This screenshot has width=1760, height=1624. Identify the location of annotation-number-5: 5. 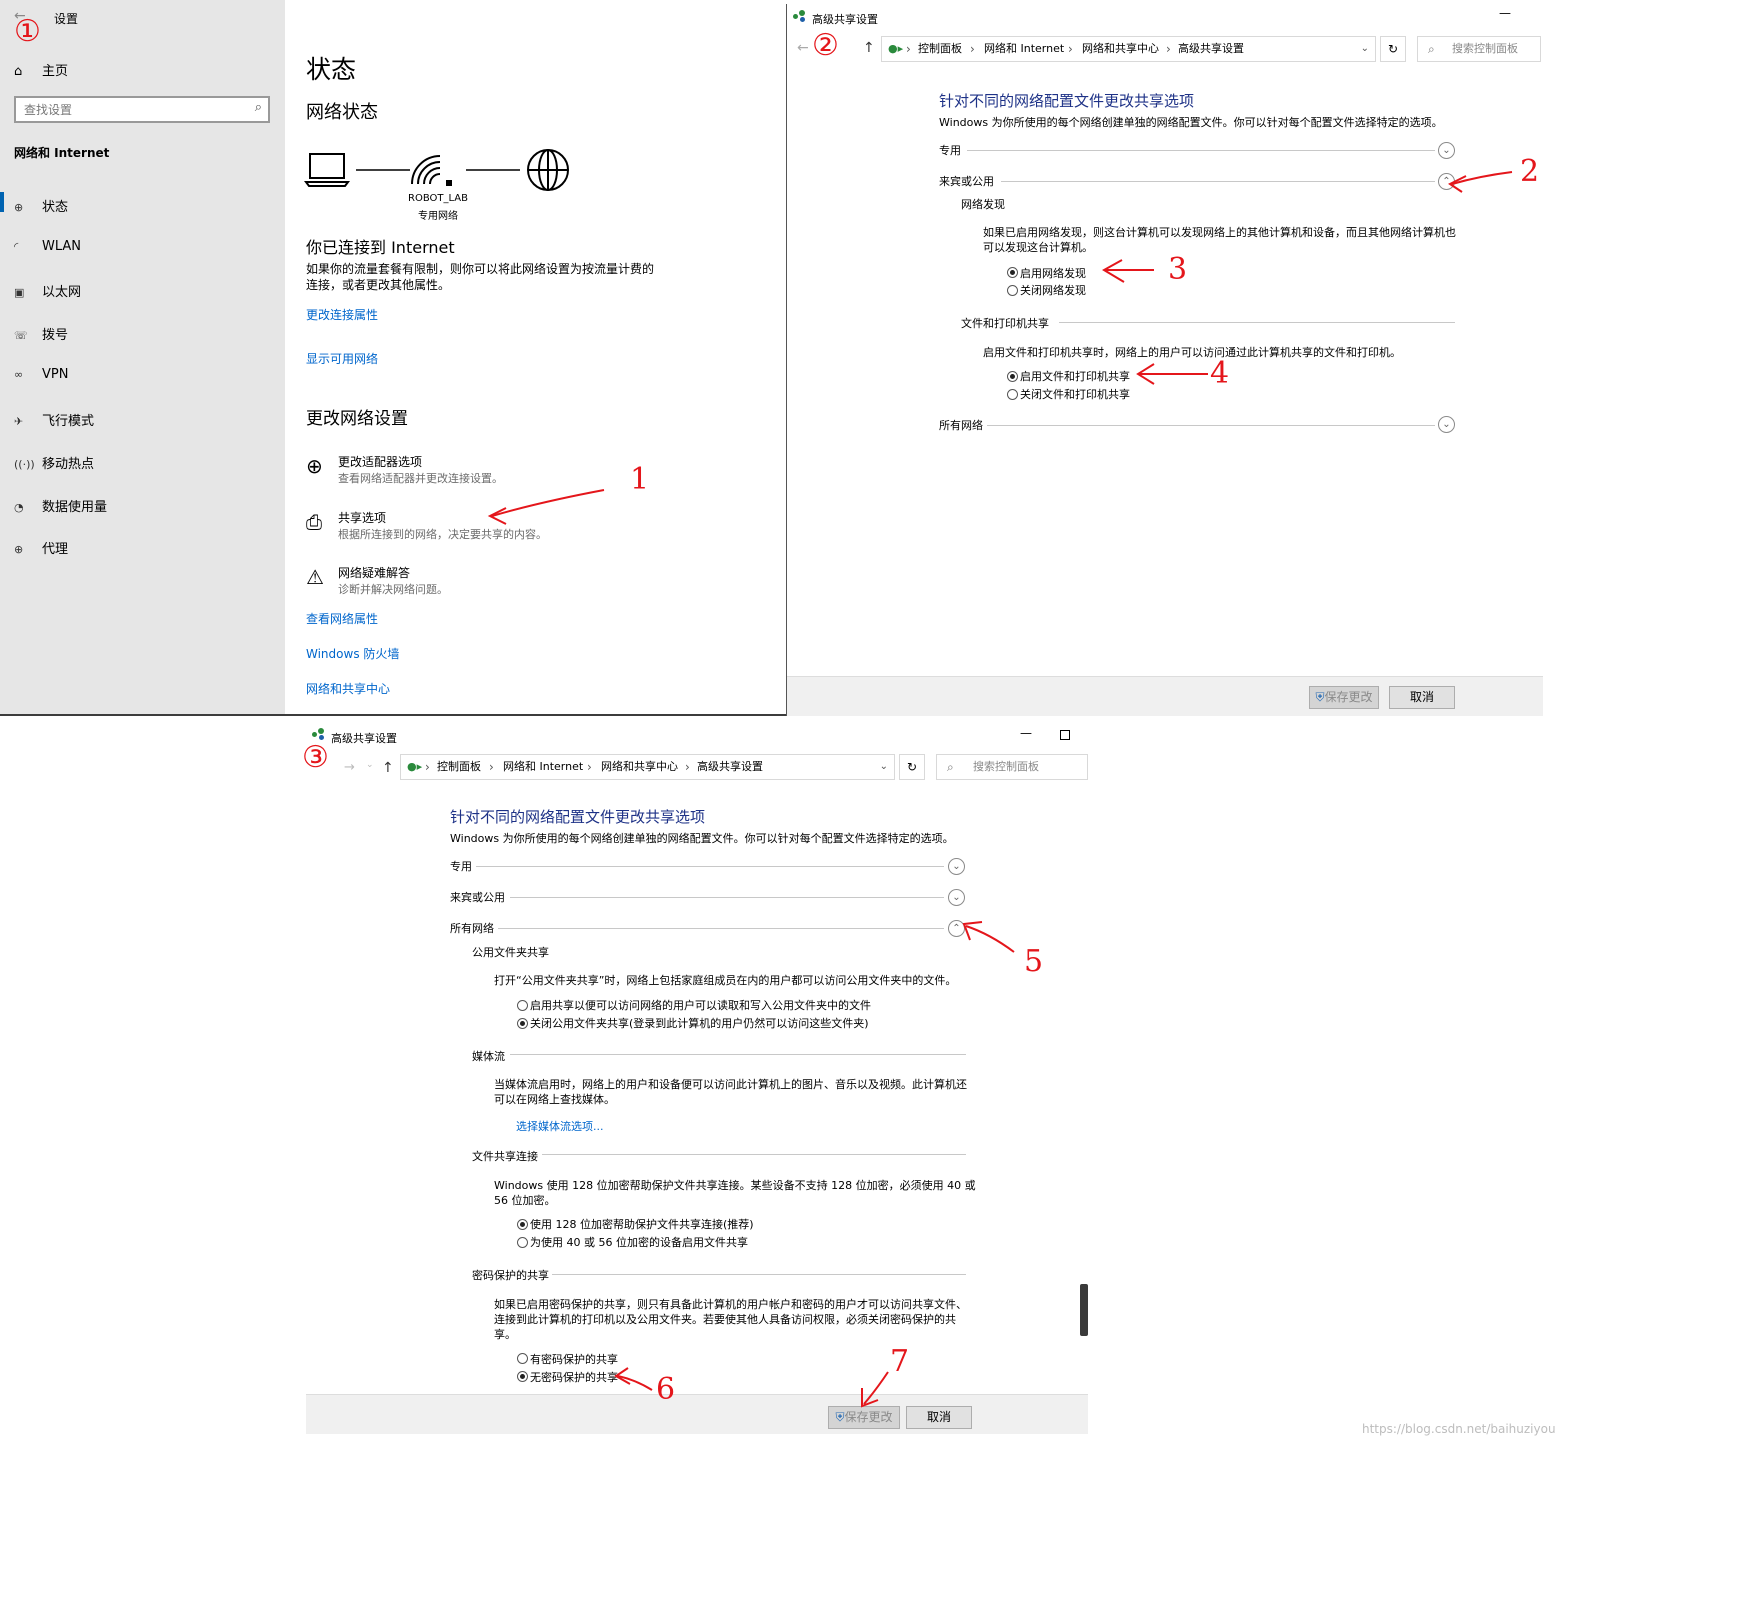
(1034, 961).